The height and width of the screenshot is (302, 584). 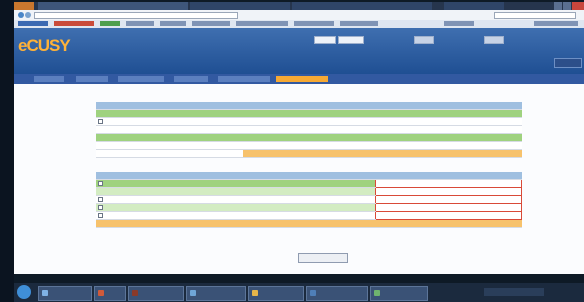 What do you see at coordinates (21, 15) in the screenshot?
I see `back-icon` at bounding box center [21, 15].